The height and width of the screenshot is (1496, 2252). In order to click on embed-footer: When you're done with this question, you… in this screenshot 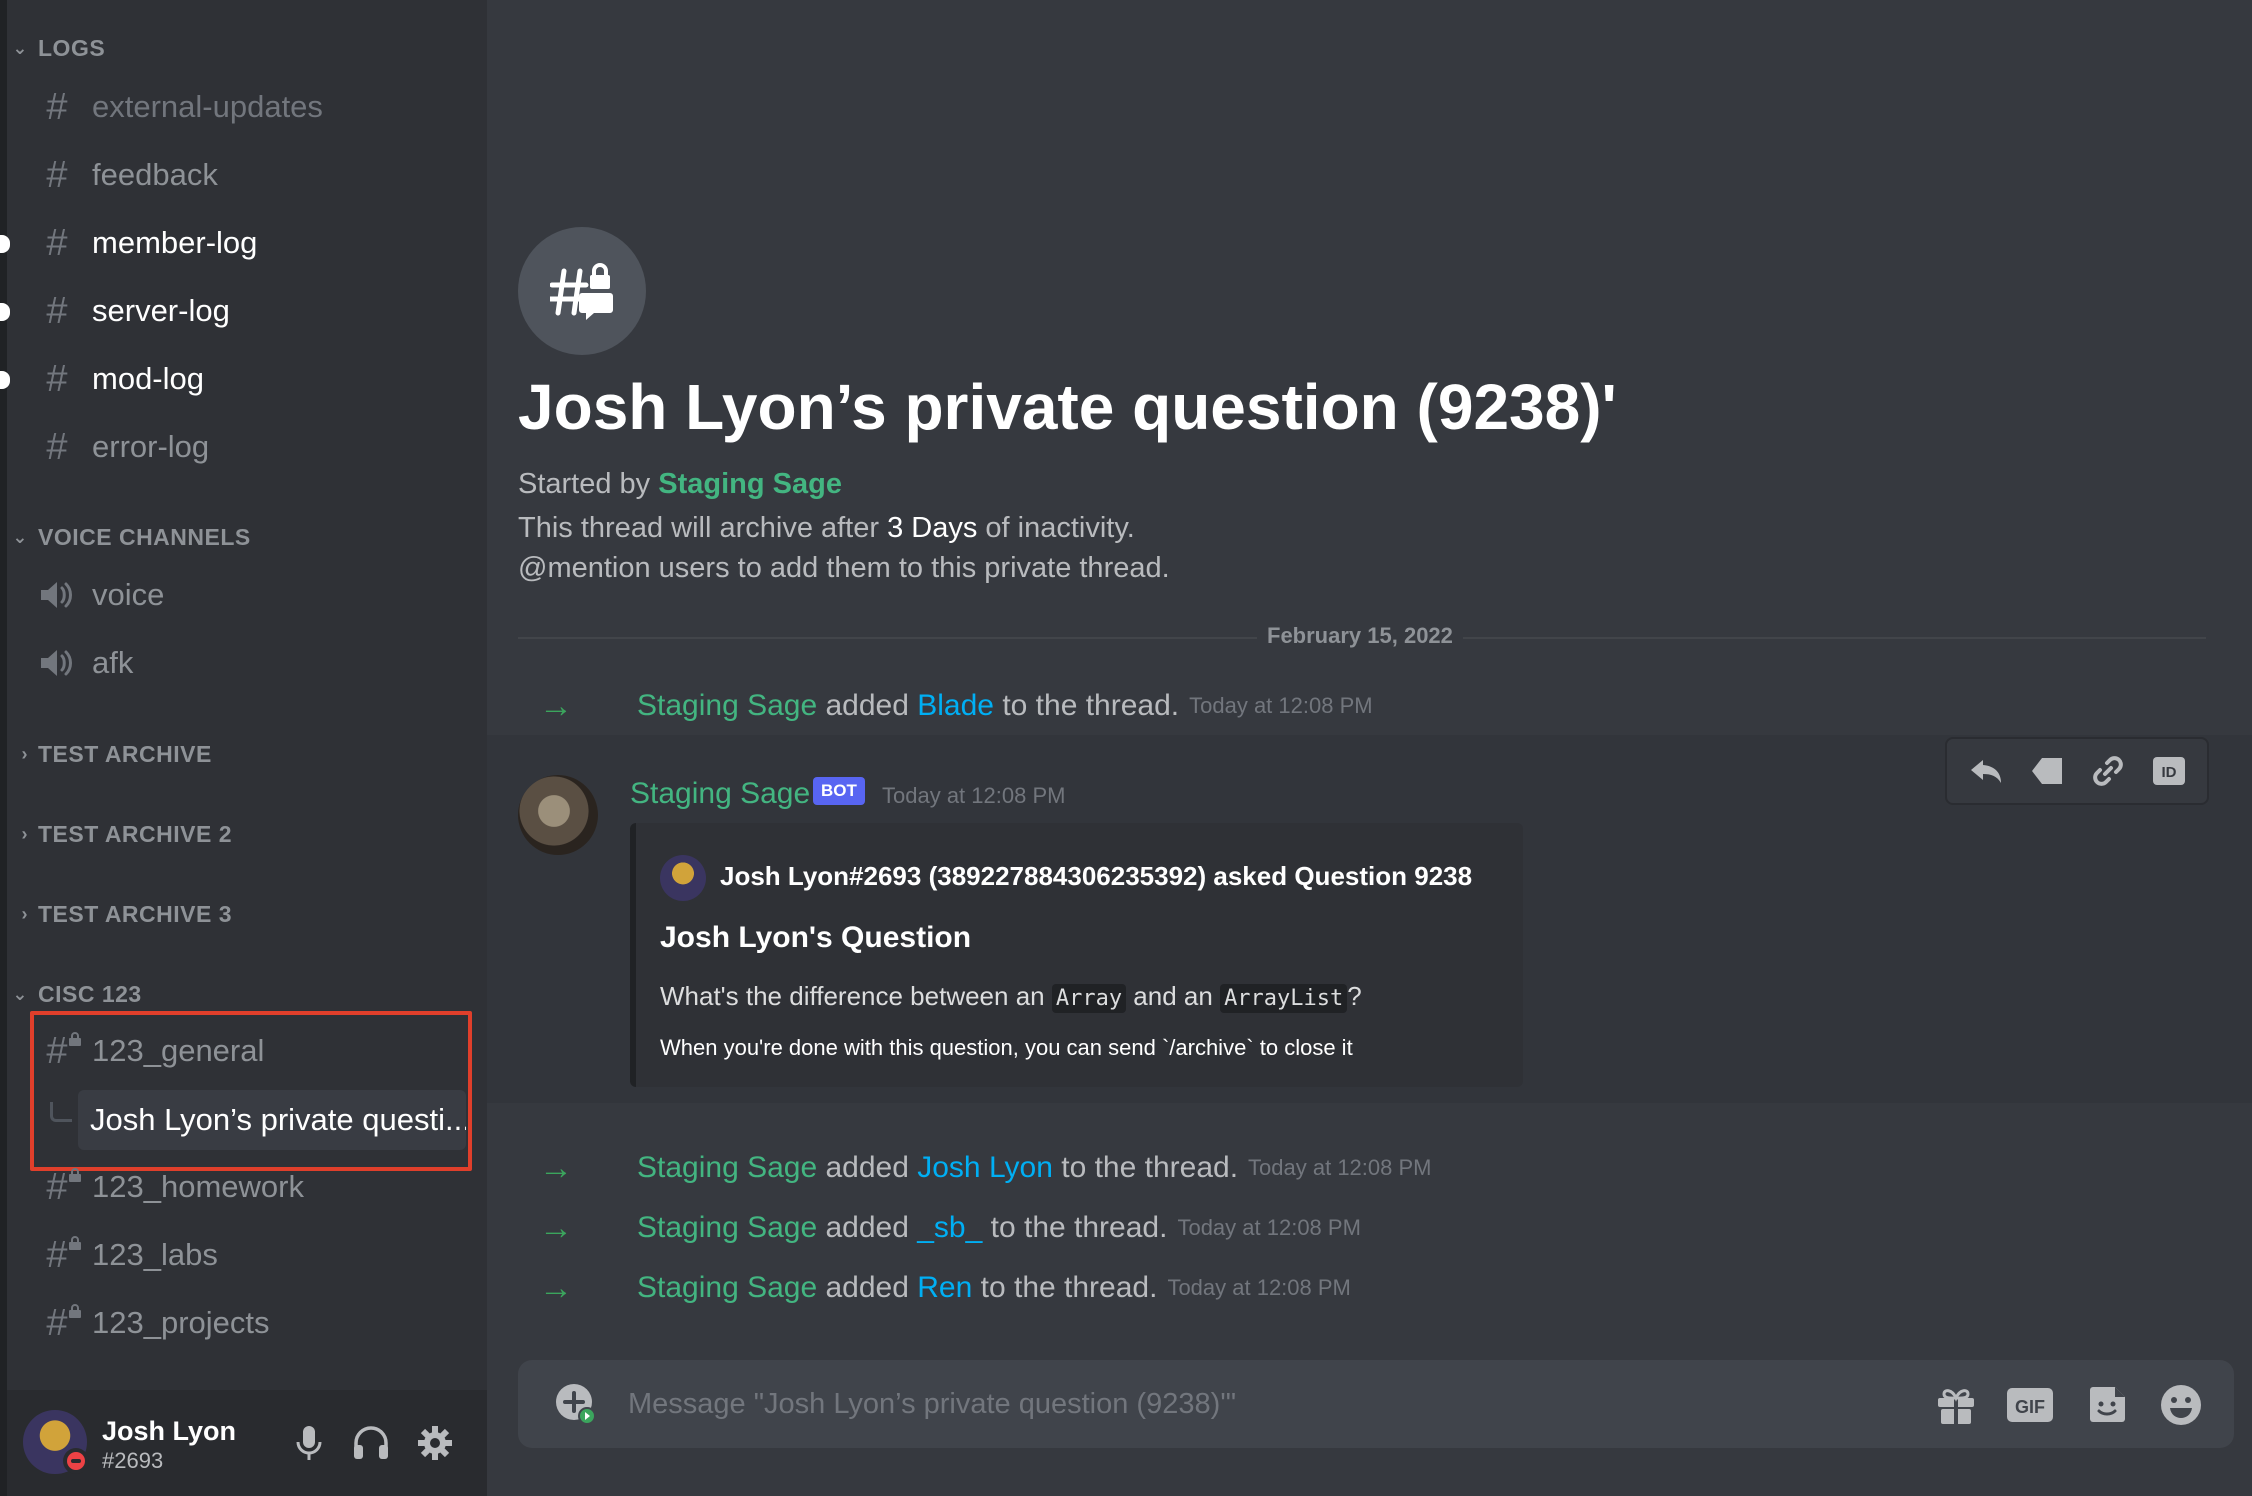, I will do `click(1006, 1047)`.